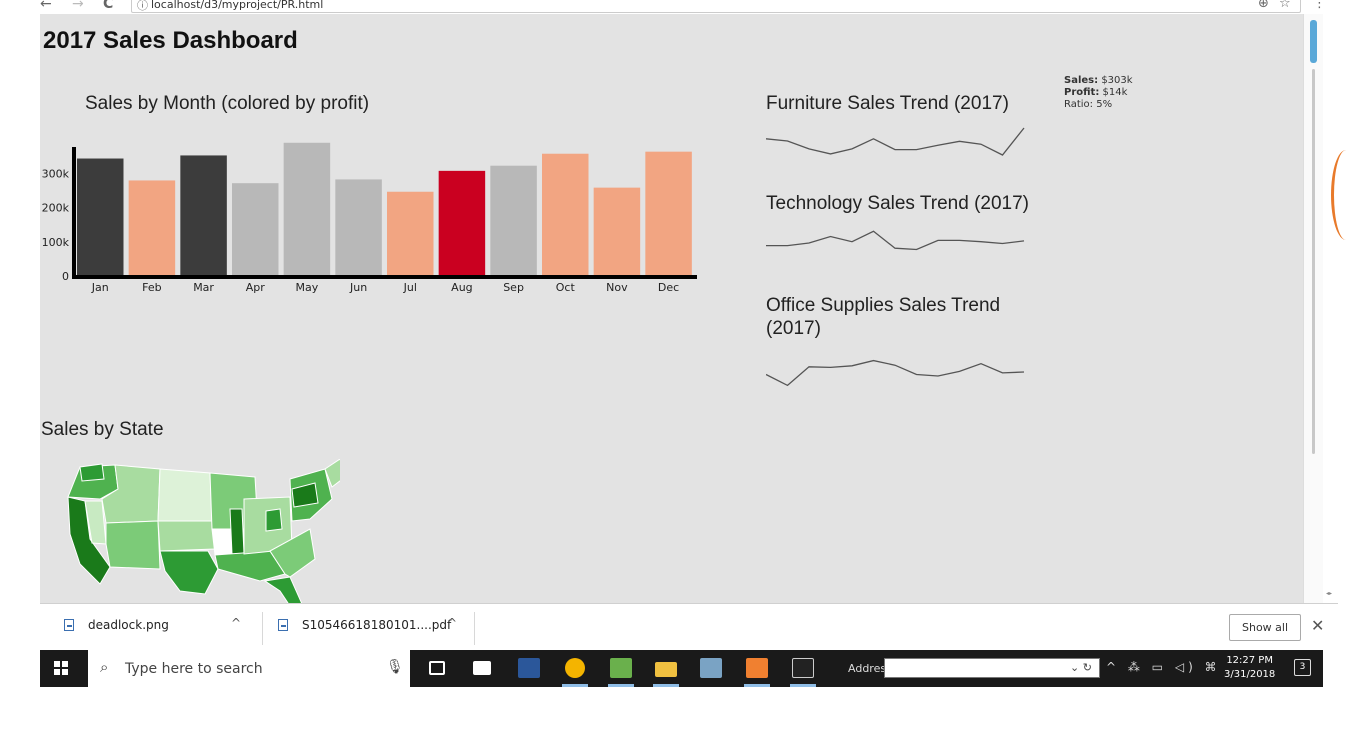  Describe the element at coordinates (255, 229) in the screenshot. I see `bar-apr` at that location.